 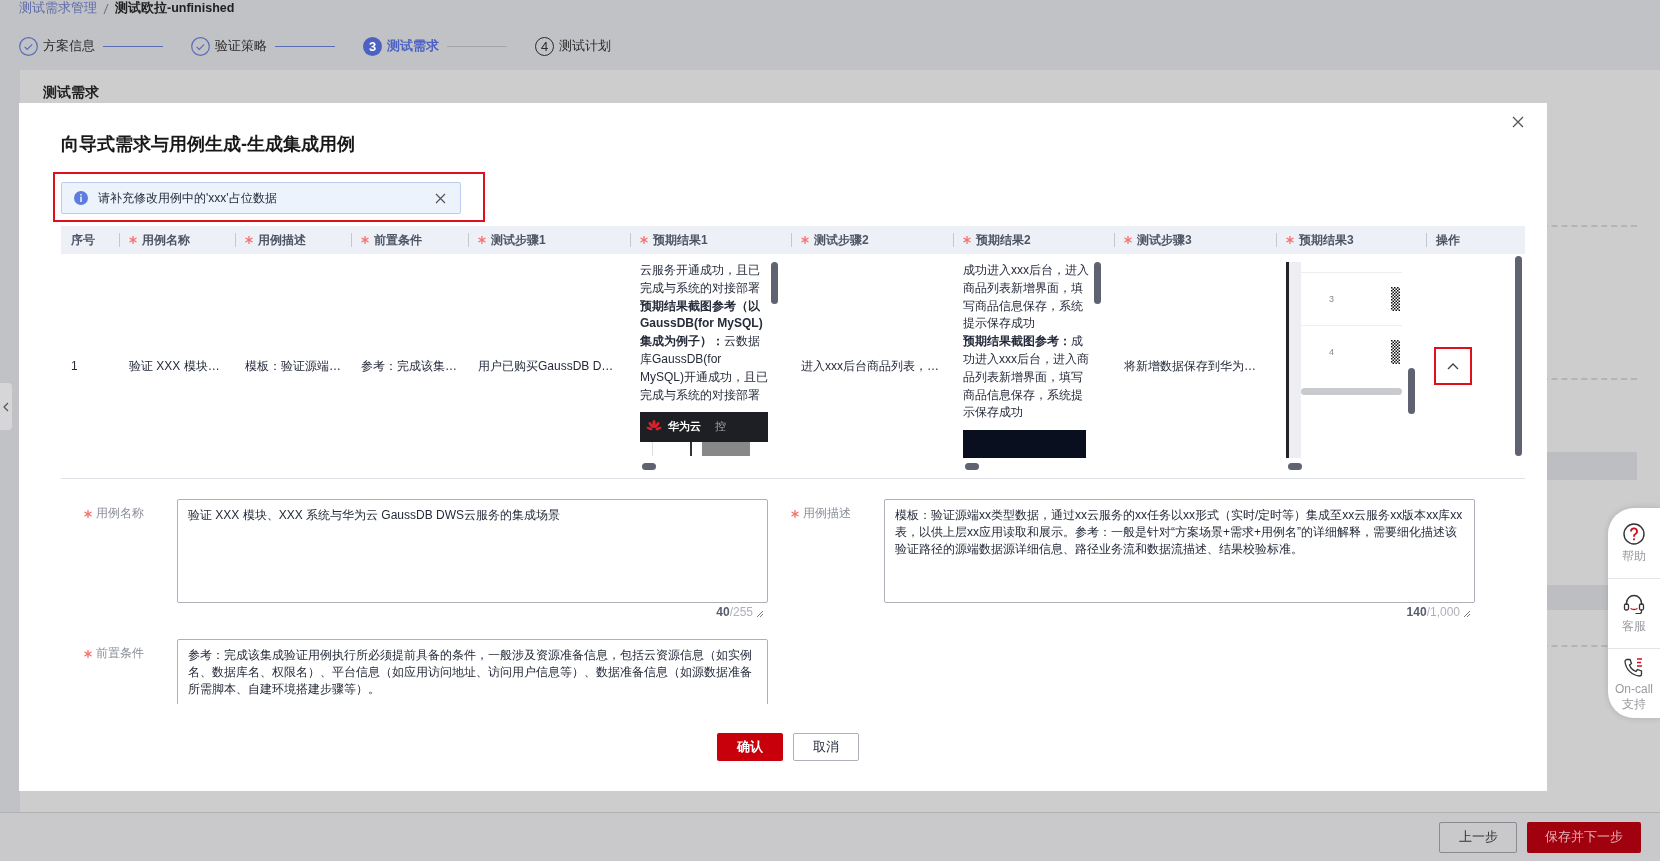 I want to click on column-header: 用例描述, so click(x=282, y=240).